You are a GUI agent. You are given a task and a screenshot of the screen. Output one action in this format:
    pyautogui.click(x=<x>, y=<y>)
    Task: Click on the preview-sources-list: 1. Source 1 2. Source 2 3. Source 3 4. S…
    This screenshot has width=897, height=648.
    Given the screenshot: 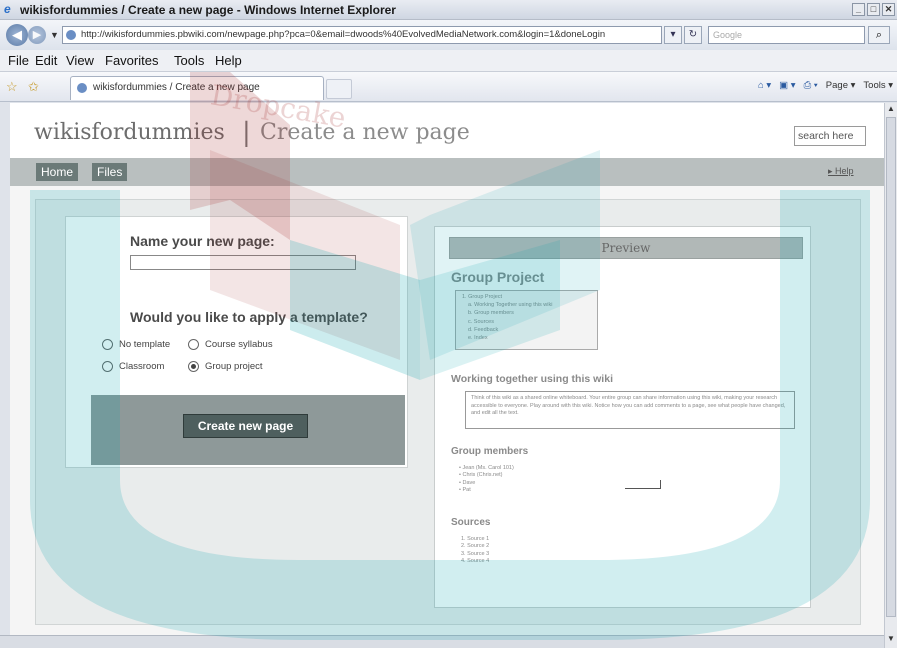 What is the action you would take?
    pyautogui.click(x=475, y=551)
    